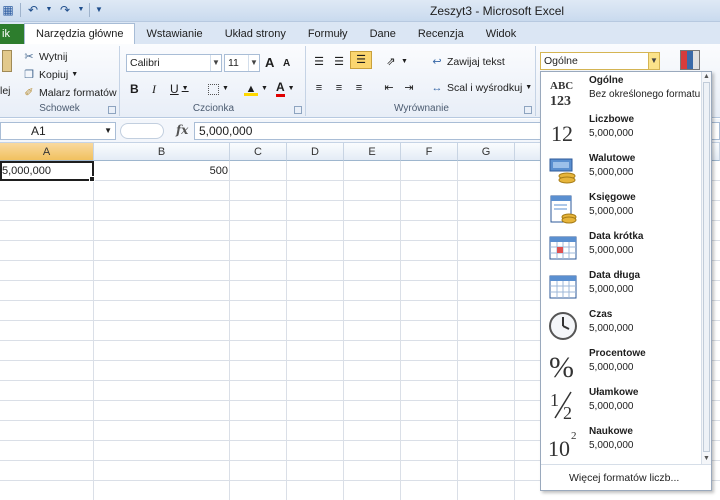  What do you see at coordinates (80, 33) in the screenshot?
I see `tab-home: Narzędzia główne` at bounding box center [80, 33].